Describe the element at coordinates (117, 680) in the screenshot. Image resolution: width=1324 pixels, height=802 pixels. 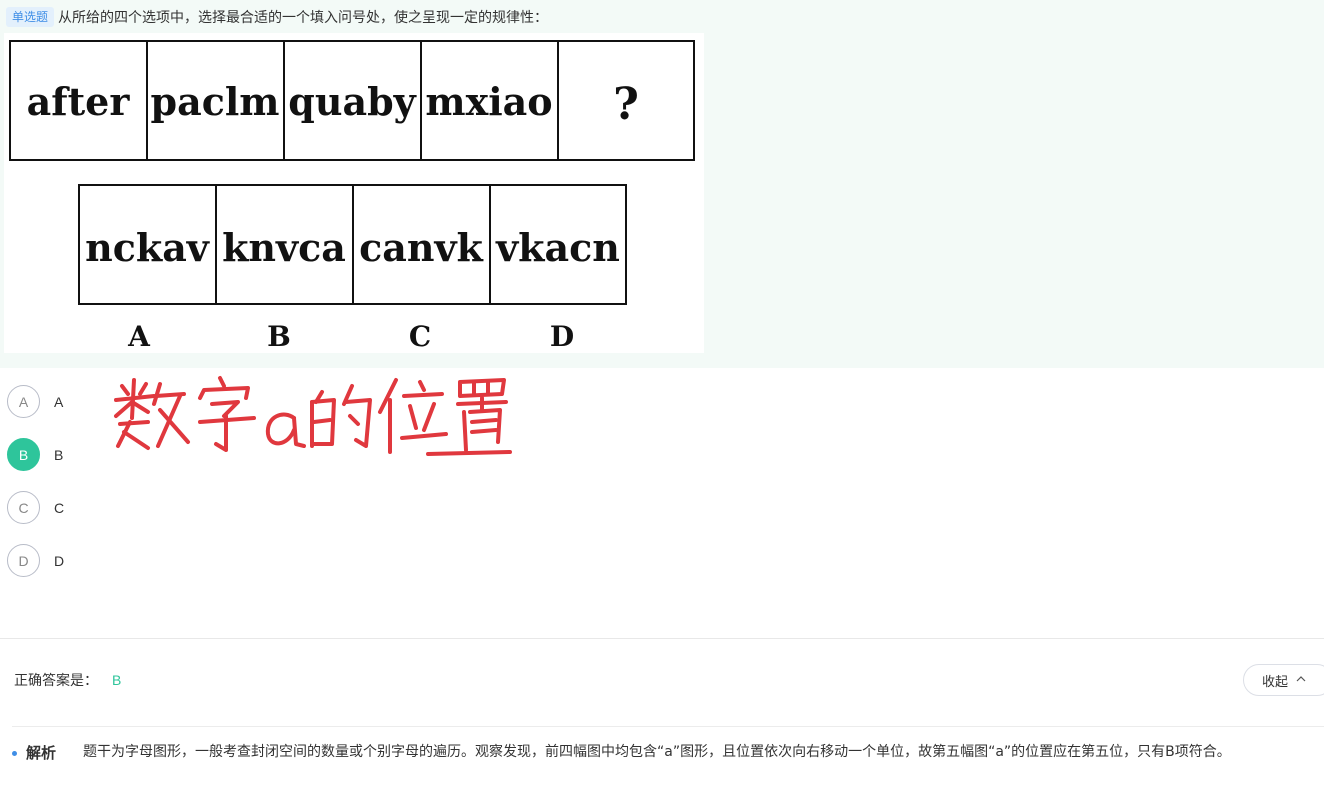
I see `correct-answer-value: B` at that location.